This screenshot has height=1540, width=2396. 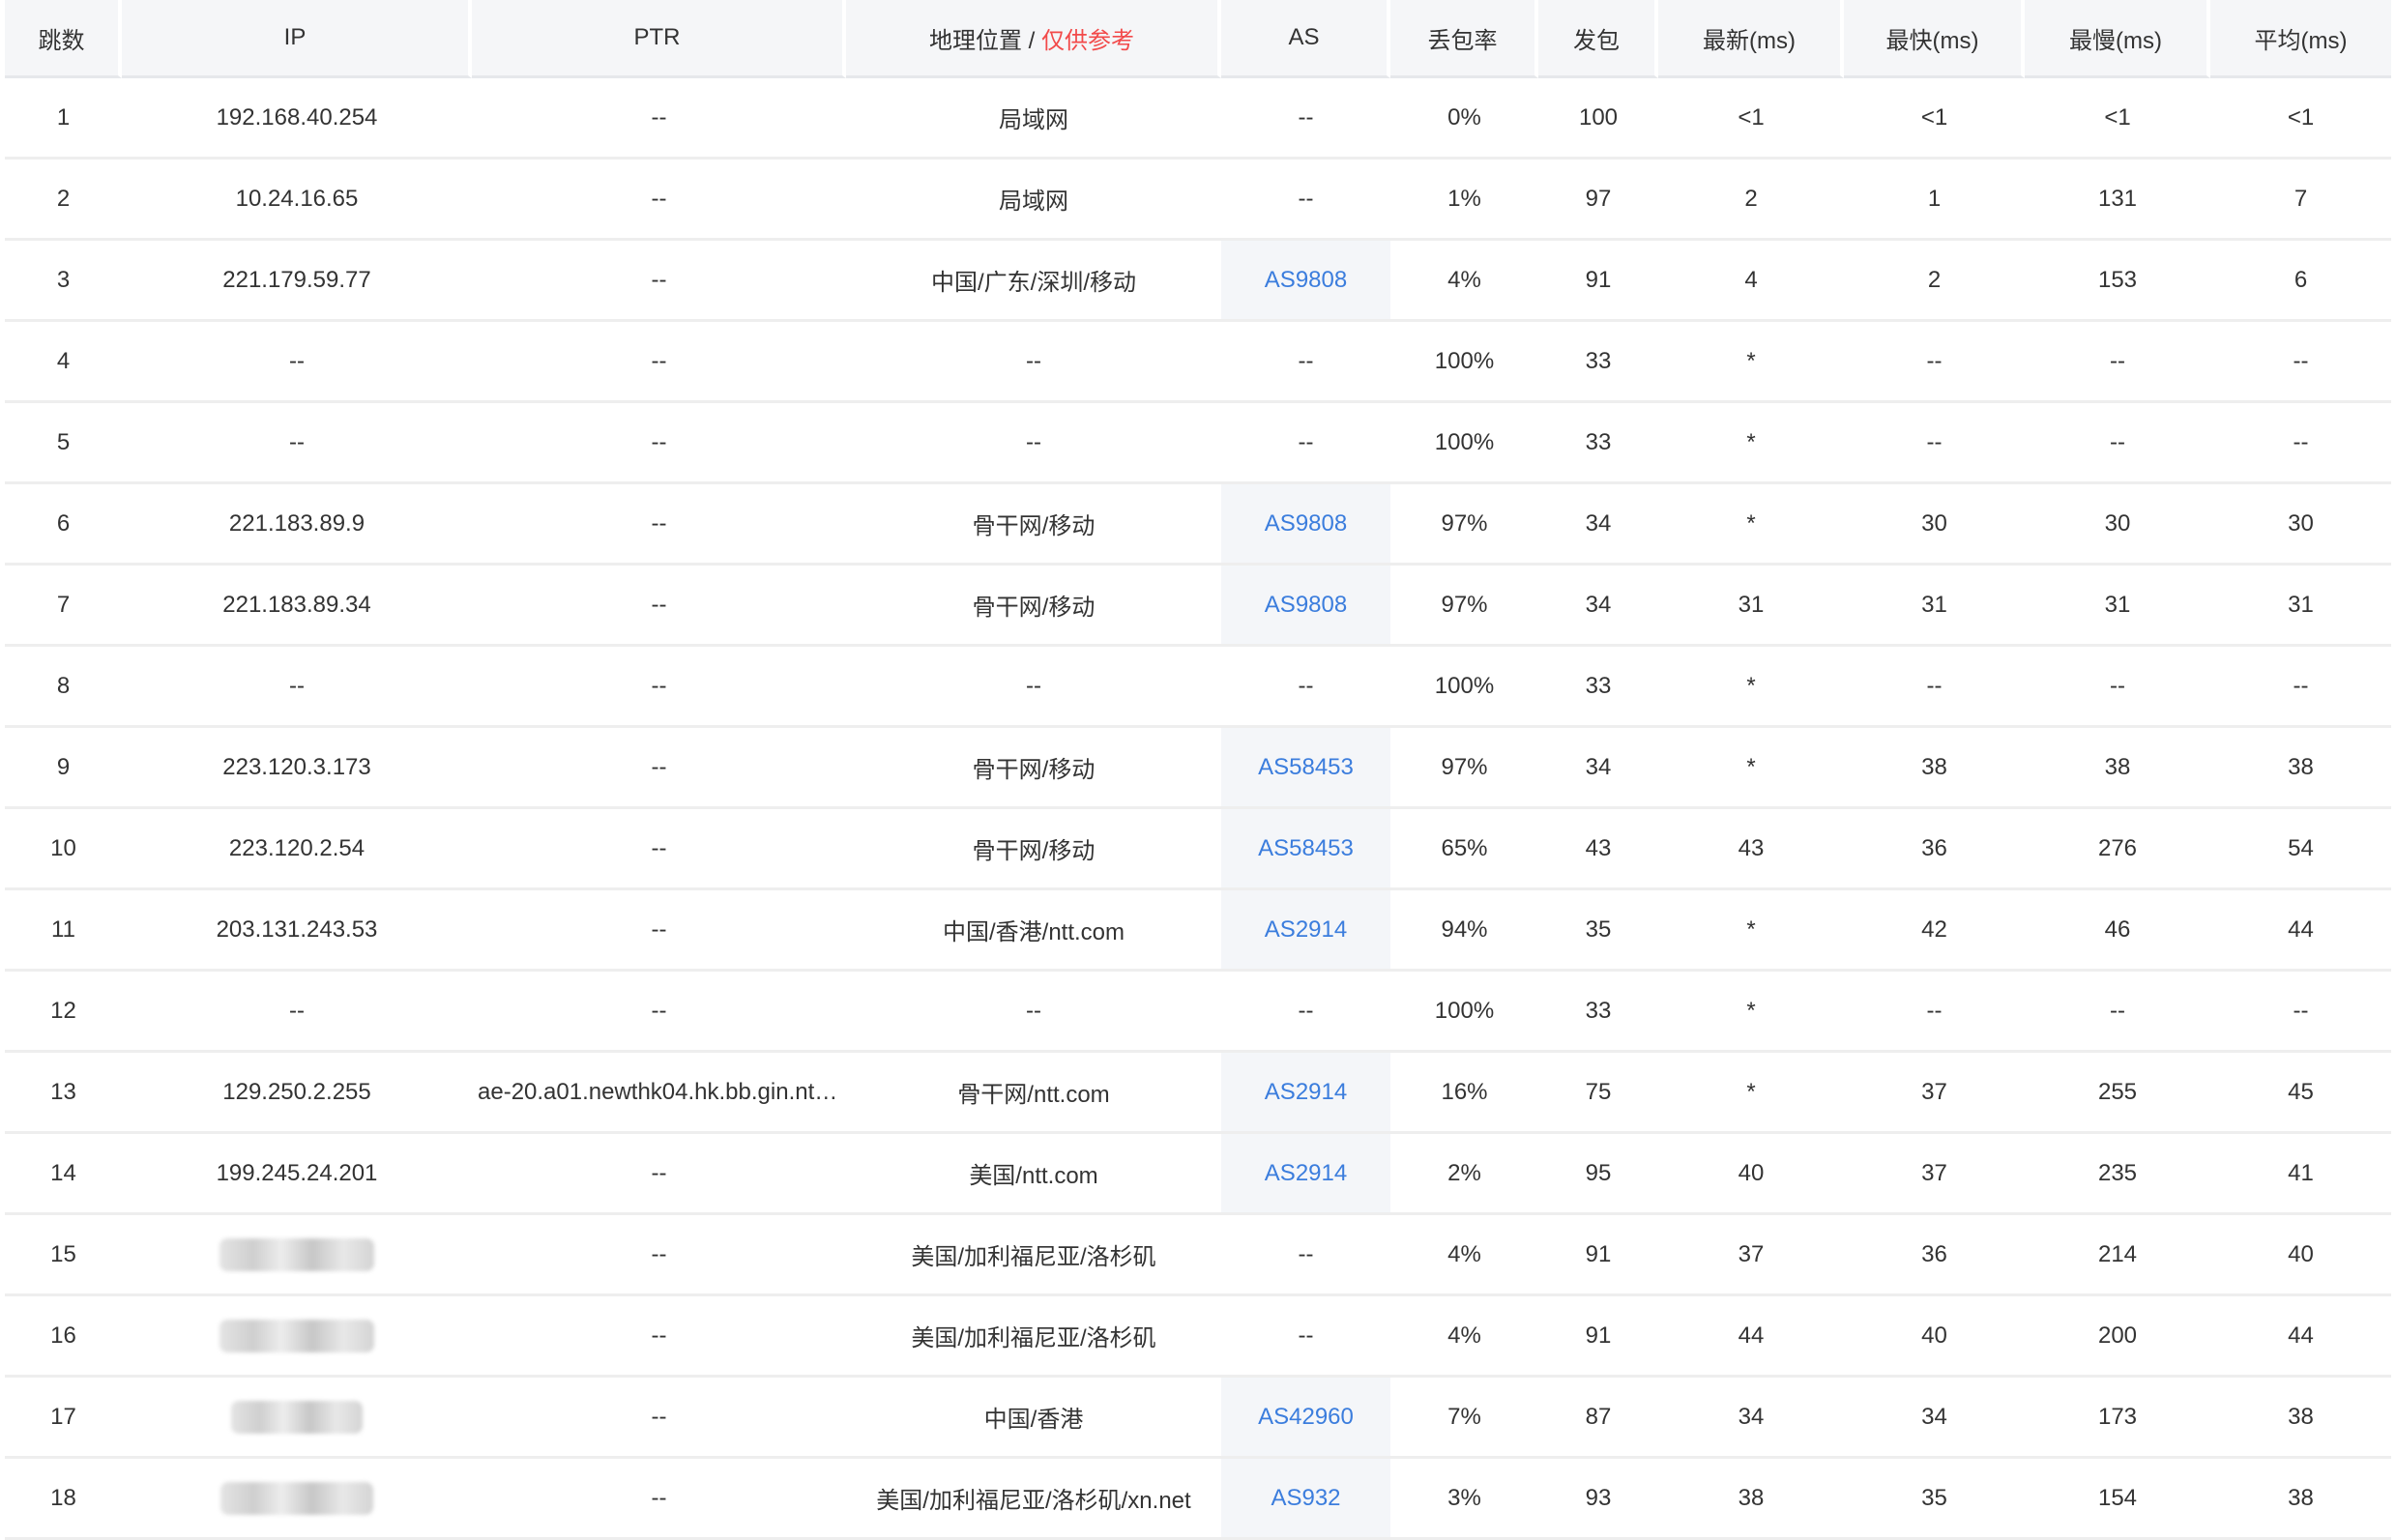 I want to click on cell-geo: 美国/ntt.com, so click(x=1033, y=1174).